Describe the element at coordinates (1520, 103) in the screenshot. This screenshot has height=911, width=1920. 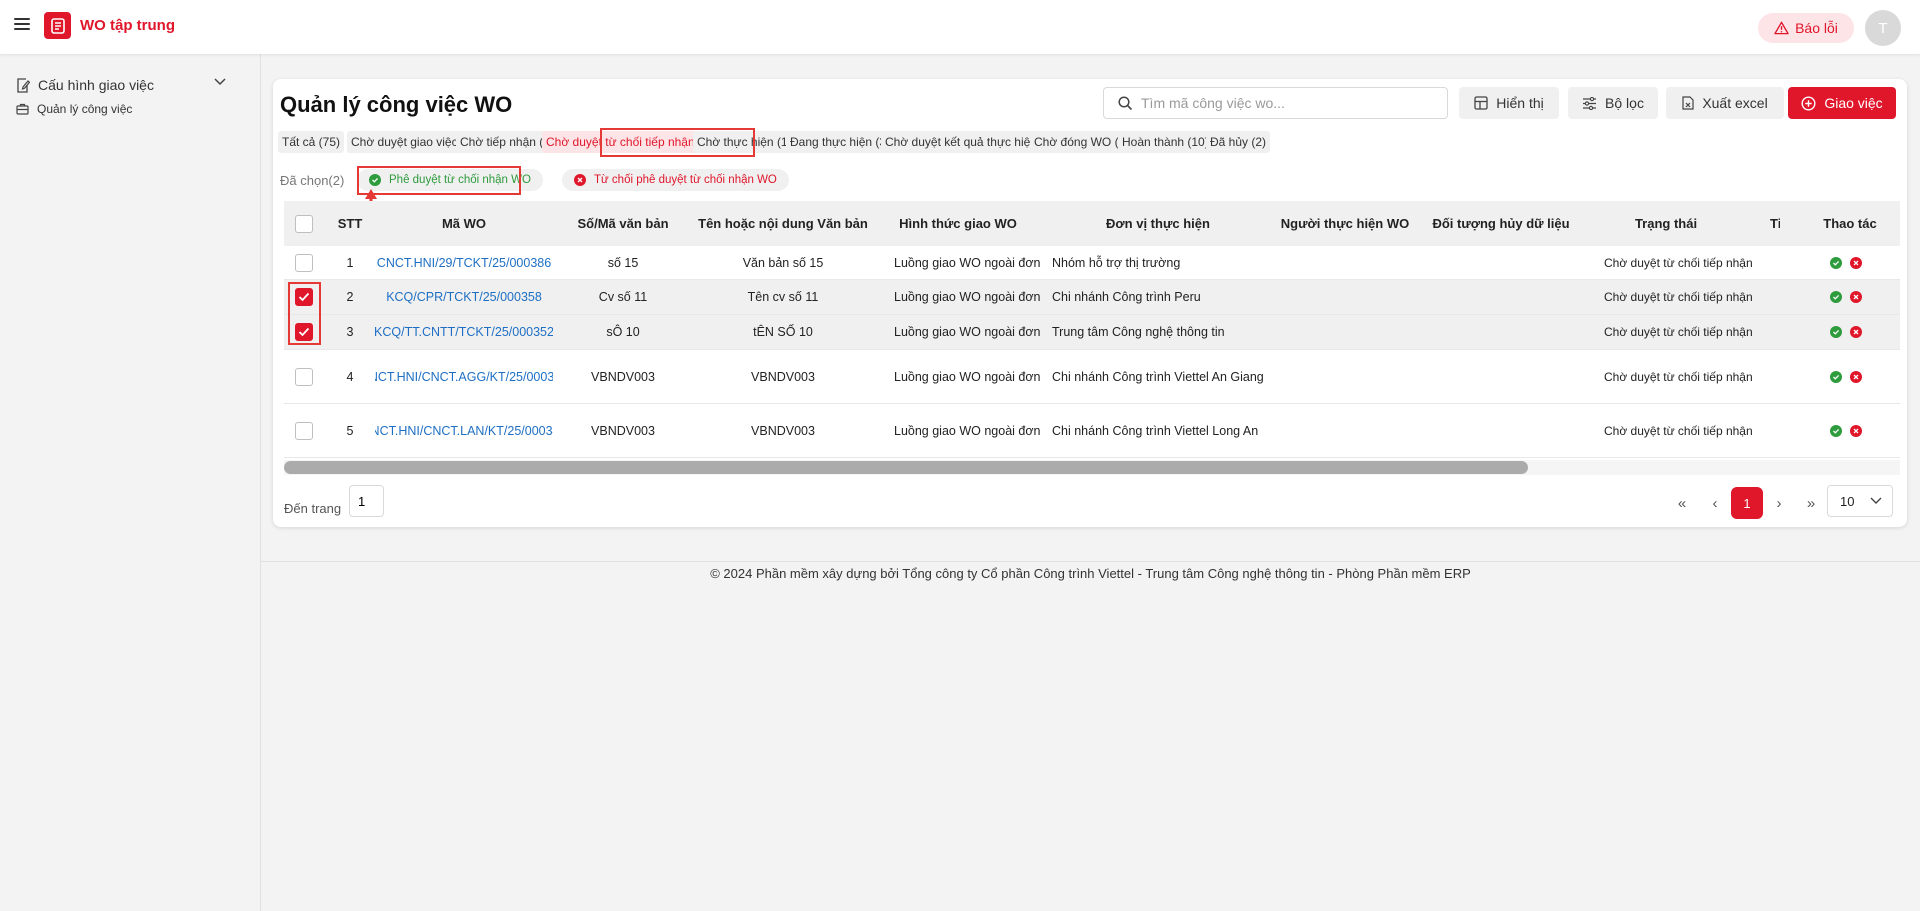
I see `display-label: Hiển thị` at that location.